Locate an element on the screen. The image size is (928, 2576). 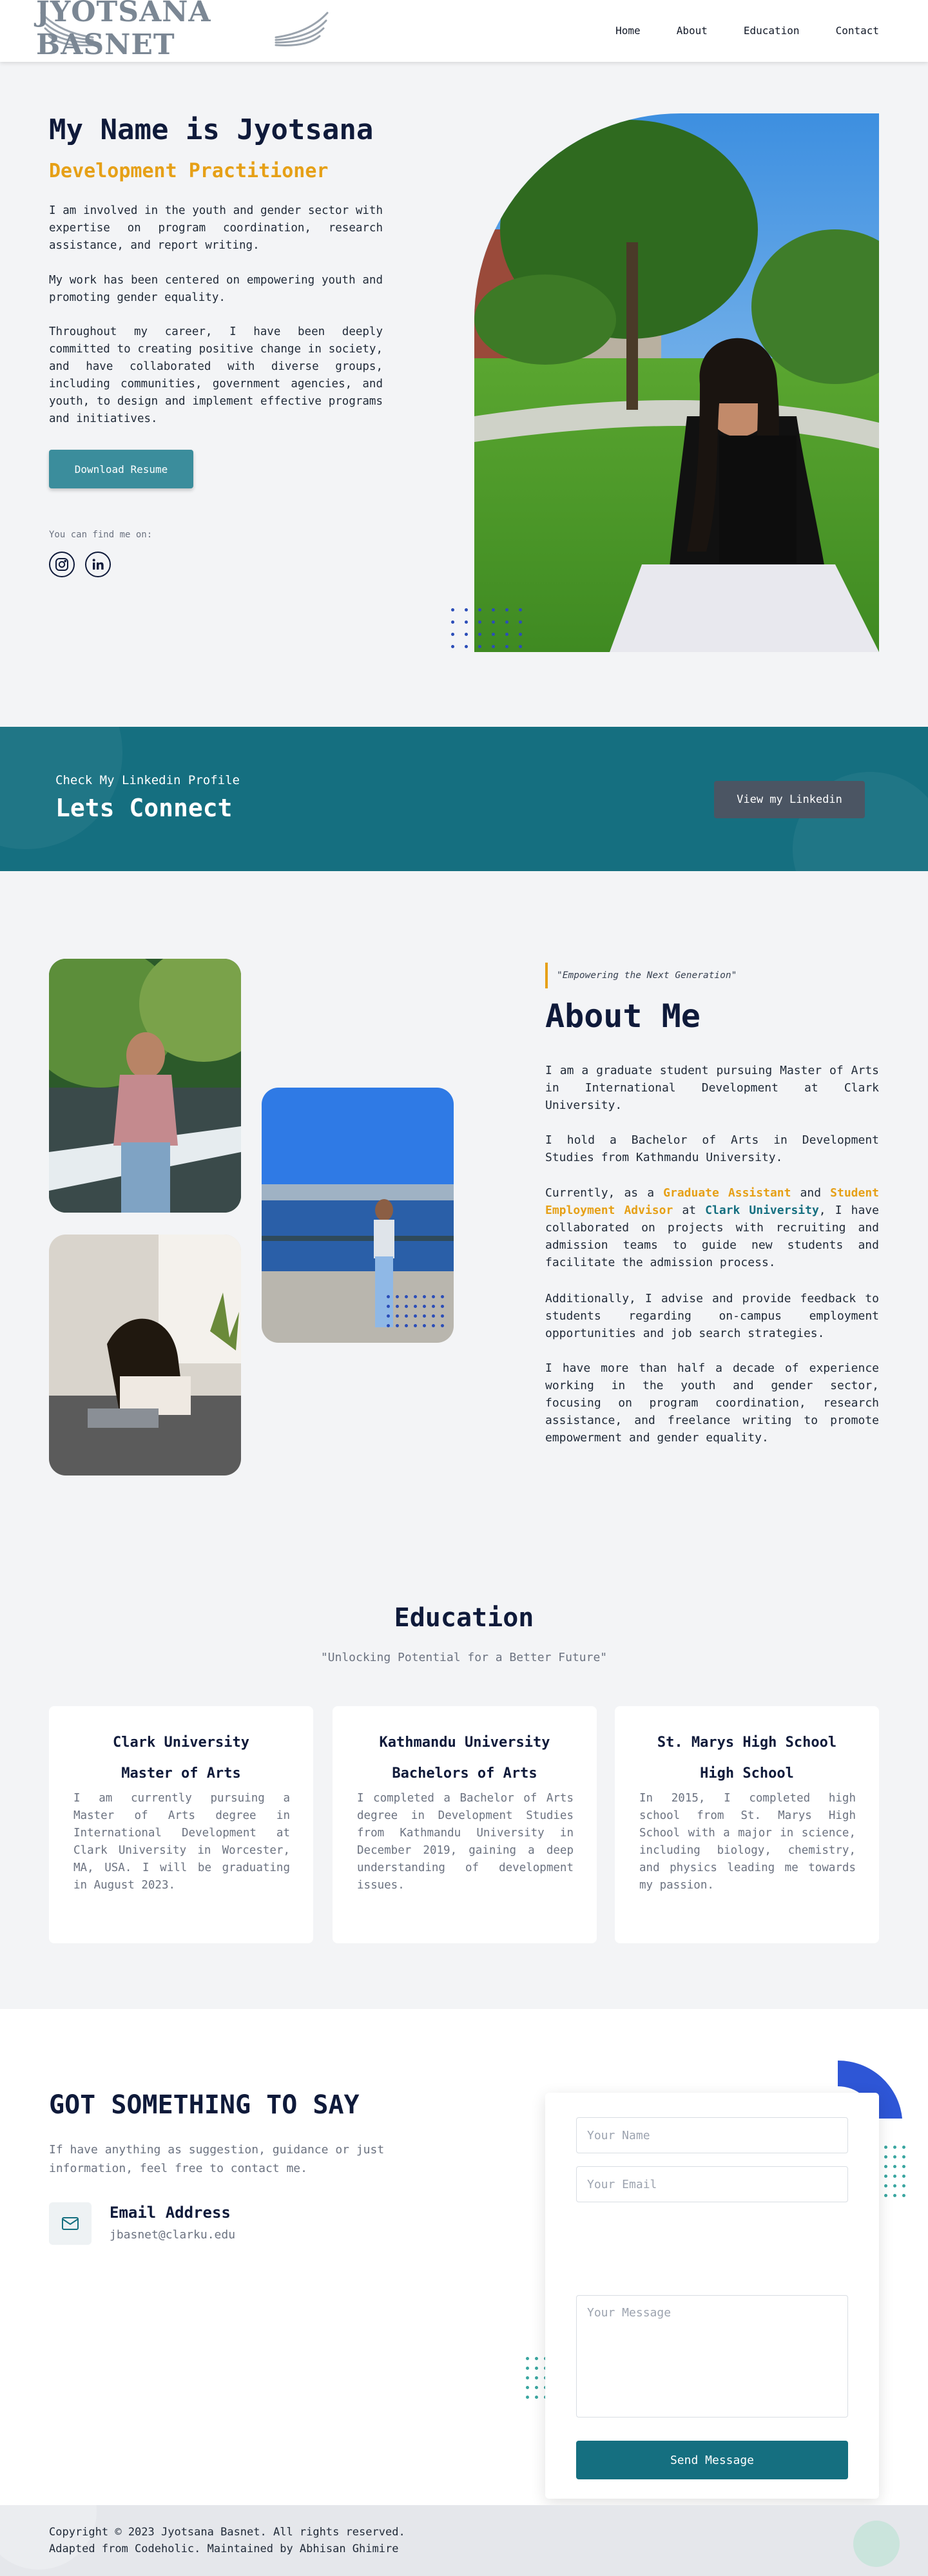
education-degree: Bachelors of Arts is located at coordinates (464, 1774).